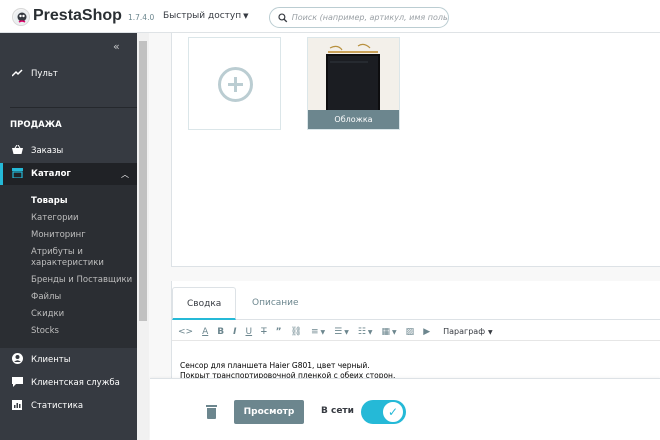 The width and height of the screenshot is (660, 440). What do you see at coordinates (17, 150) in the screenshot?
I see `basket-icon` at bounding box center [17, 150].